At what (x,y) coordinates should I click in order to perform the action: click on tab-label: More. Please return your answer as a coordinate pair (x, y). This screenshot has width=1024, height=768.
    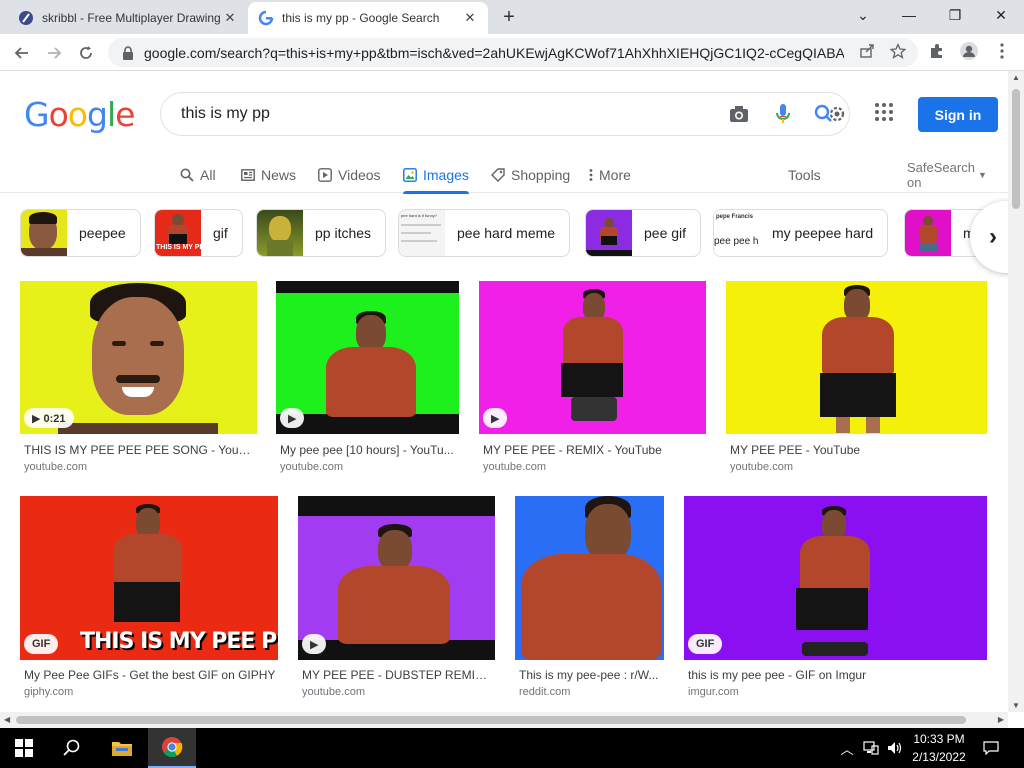
    Looking at the image, I should click on (615, 175).